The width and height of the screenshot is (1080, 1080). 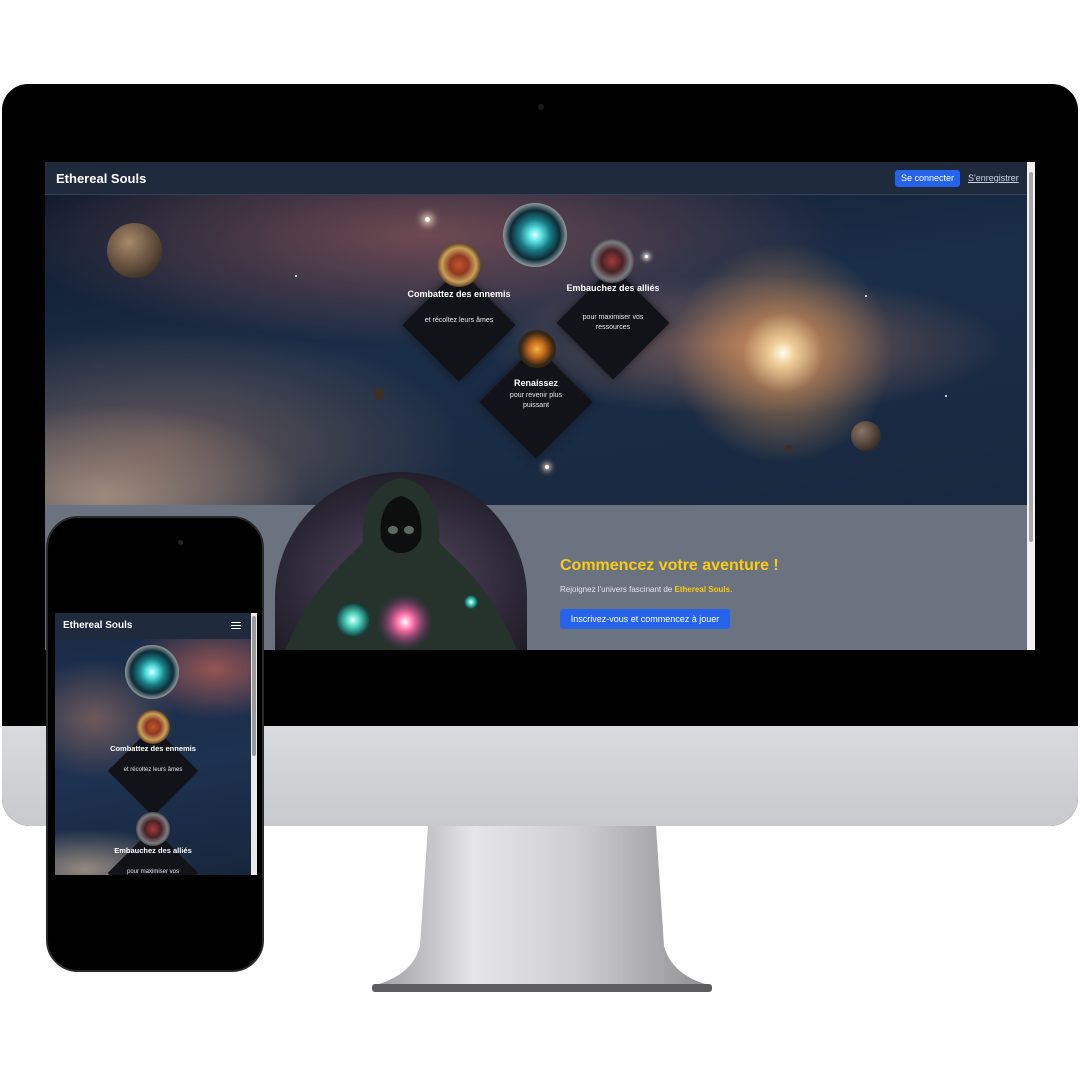 I want to click on brand-logo: Ethereal Souls, so click(x=101, y=178).